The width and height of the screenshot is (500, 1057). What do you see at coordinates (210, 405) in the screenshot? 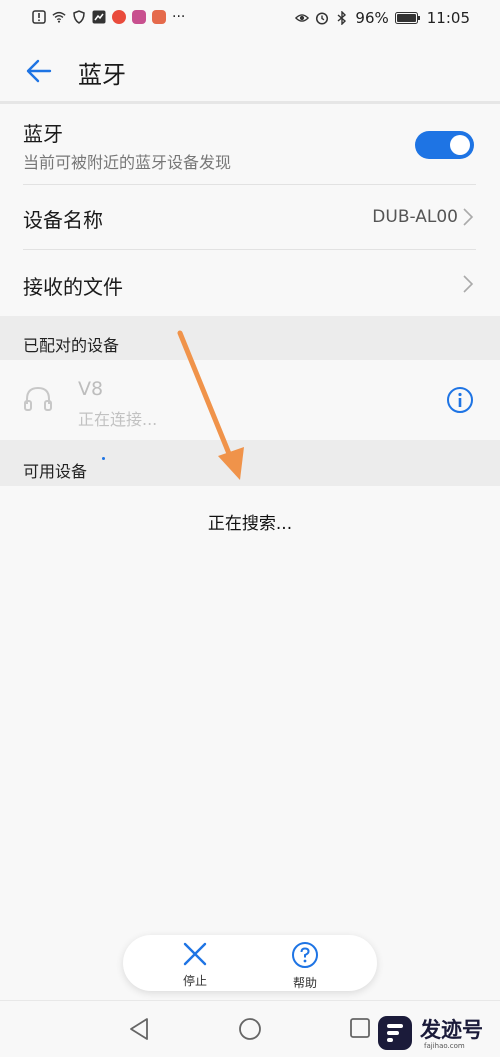
I see `annotation-arrow` at bounding box center [210, 405].